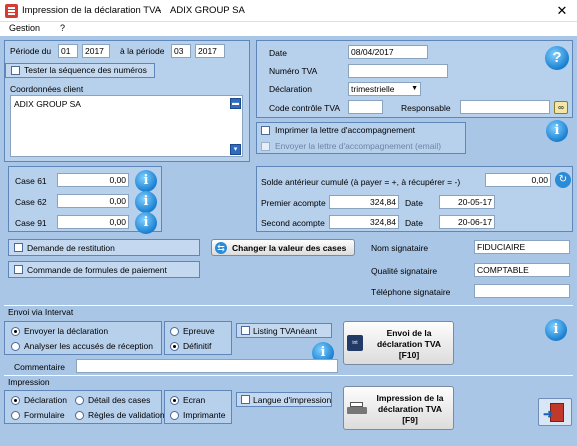 This screenshot has width=577, height=446. I want to click on declaration-radio, so click(15, 400).